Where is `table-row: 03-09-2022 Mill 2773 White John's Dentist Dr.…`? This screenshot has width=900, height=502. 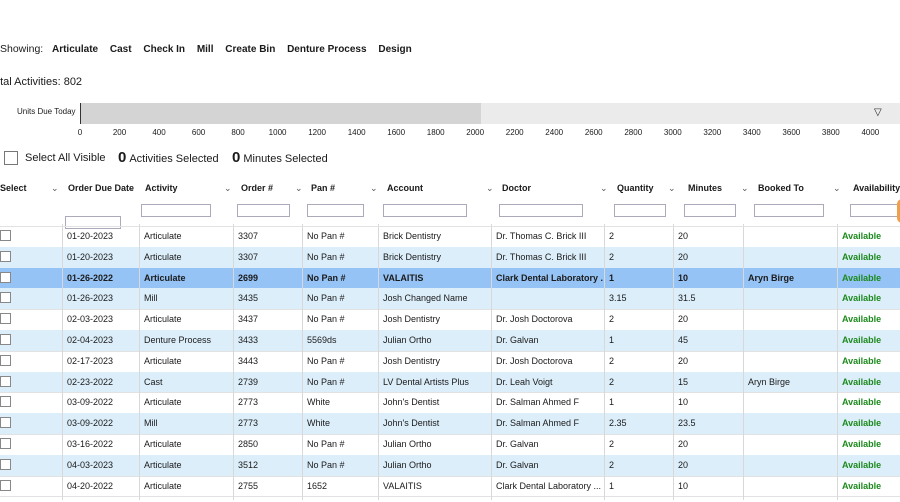 table-row: 03-09-2022 Mill 2773 White John's Dentist Dr.… is located at coordinates (450, 424).